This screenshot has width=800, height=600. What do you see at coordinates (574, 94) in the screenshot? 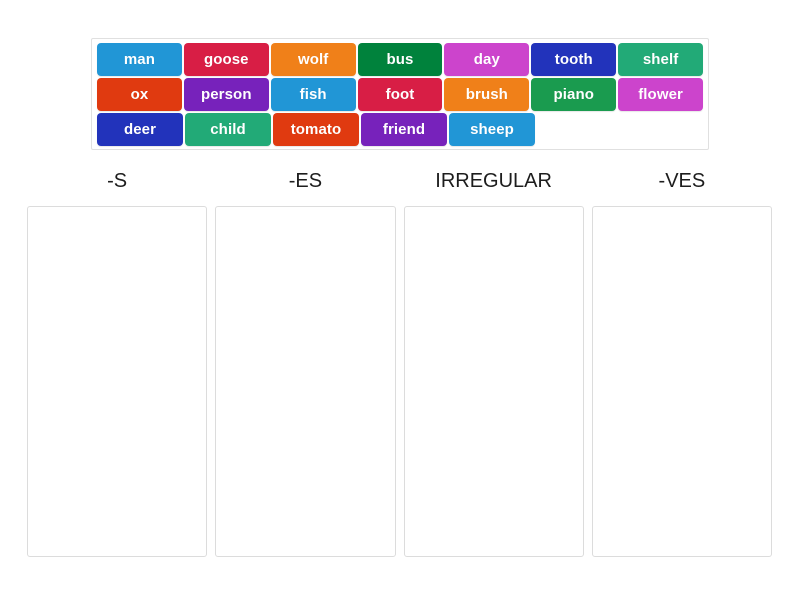
I see `word-tile: piano` at bounding box center [574, 94].